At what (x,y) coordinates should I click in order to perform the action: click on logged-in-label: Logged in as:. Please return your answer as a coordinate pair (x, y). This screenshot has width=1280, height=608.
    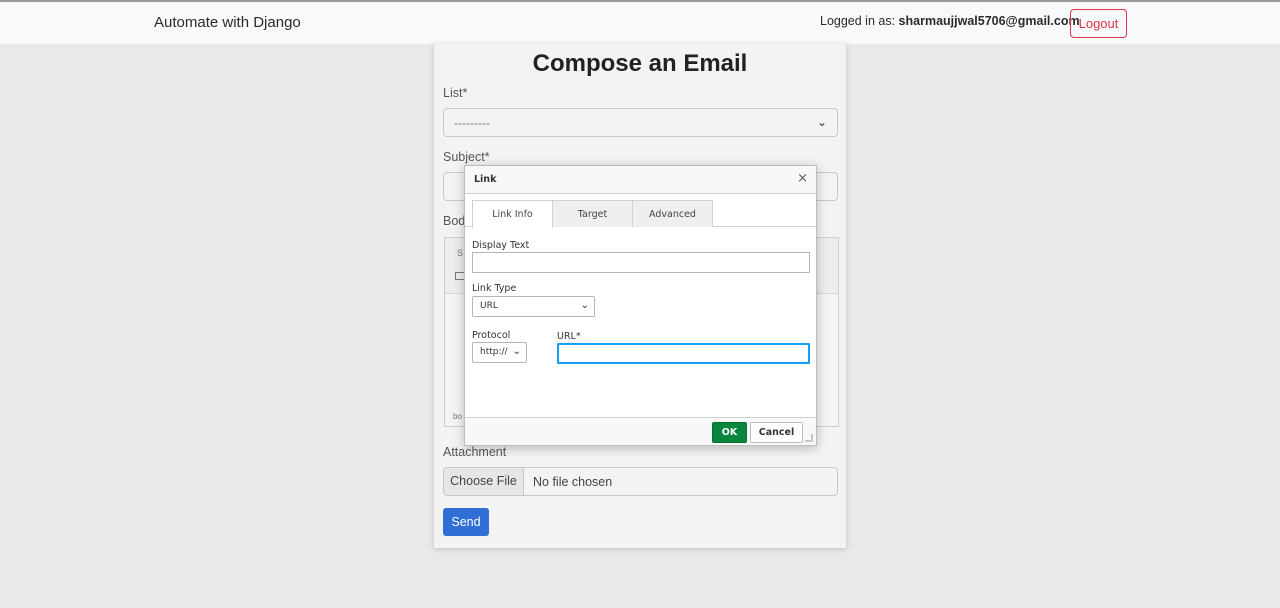
    Looking at the image, I should click on (858, 21).